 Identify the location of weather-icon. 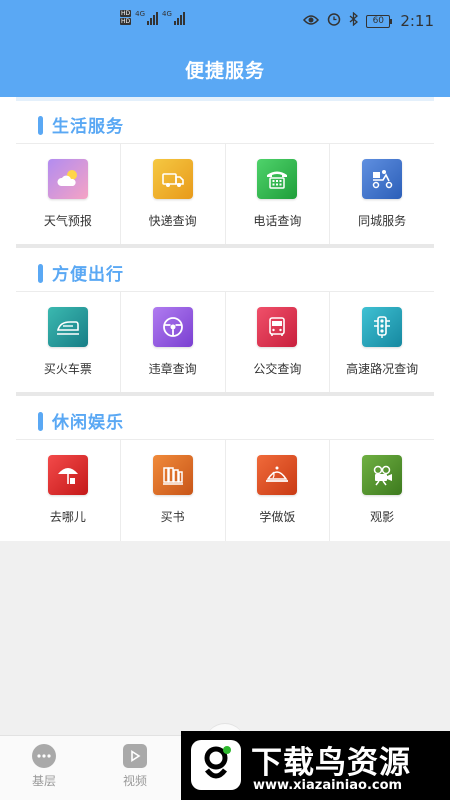
(67, 179).